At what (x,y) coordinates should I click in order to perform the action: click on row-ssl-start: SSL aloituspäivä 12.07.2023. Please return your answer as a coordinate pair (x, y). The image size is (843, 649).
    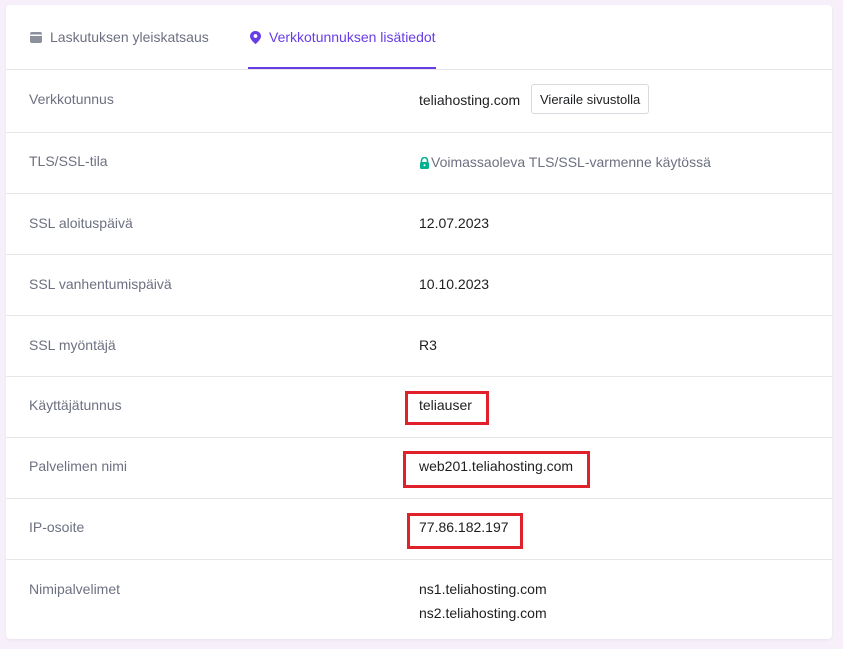
    Looking at the image, I should click on (419, 223).